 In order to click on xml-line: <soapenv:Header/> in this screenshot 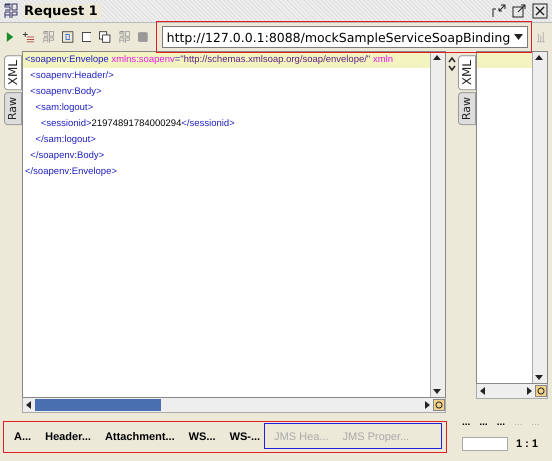, I will do `click(72, 76)`.